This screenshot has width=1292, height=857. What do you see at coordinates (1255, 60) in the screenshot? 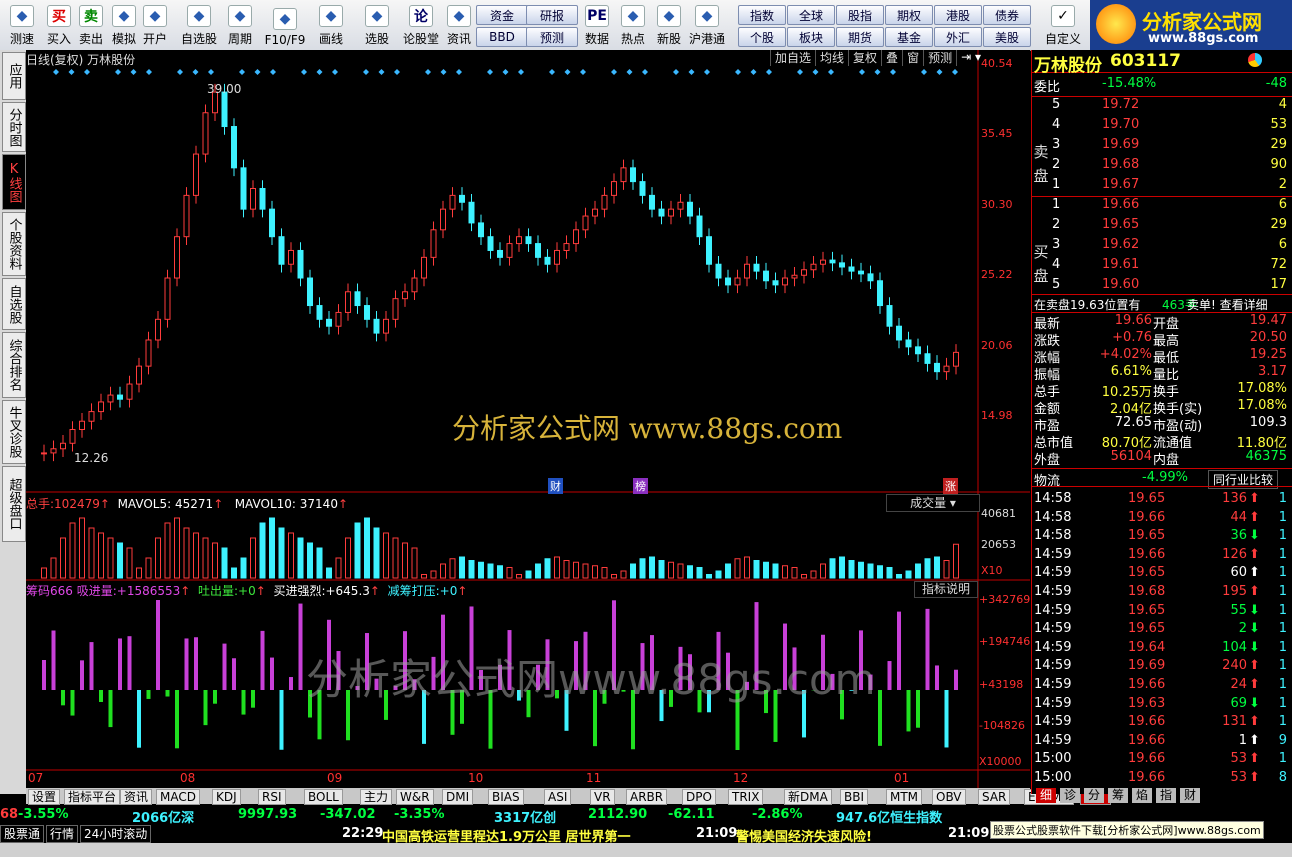
I see `pie-icon` at bounding box center [1255, 60].